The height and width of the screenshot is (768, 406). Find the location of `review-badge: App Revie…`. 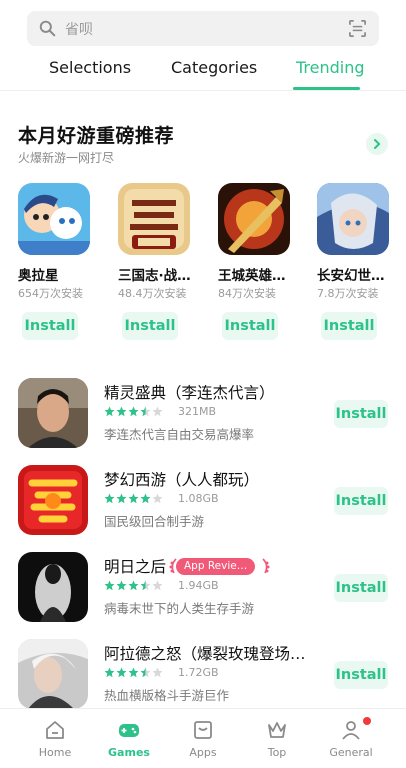

review-badge: App Revie… is located at coordinates (216, 566).